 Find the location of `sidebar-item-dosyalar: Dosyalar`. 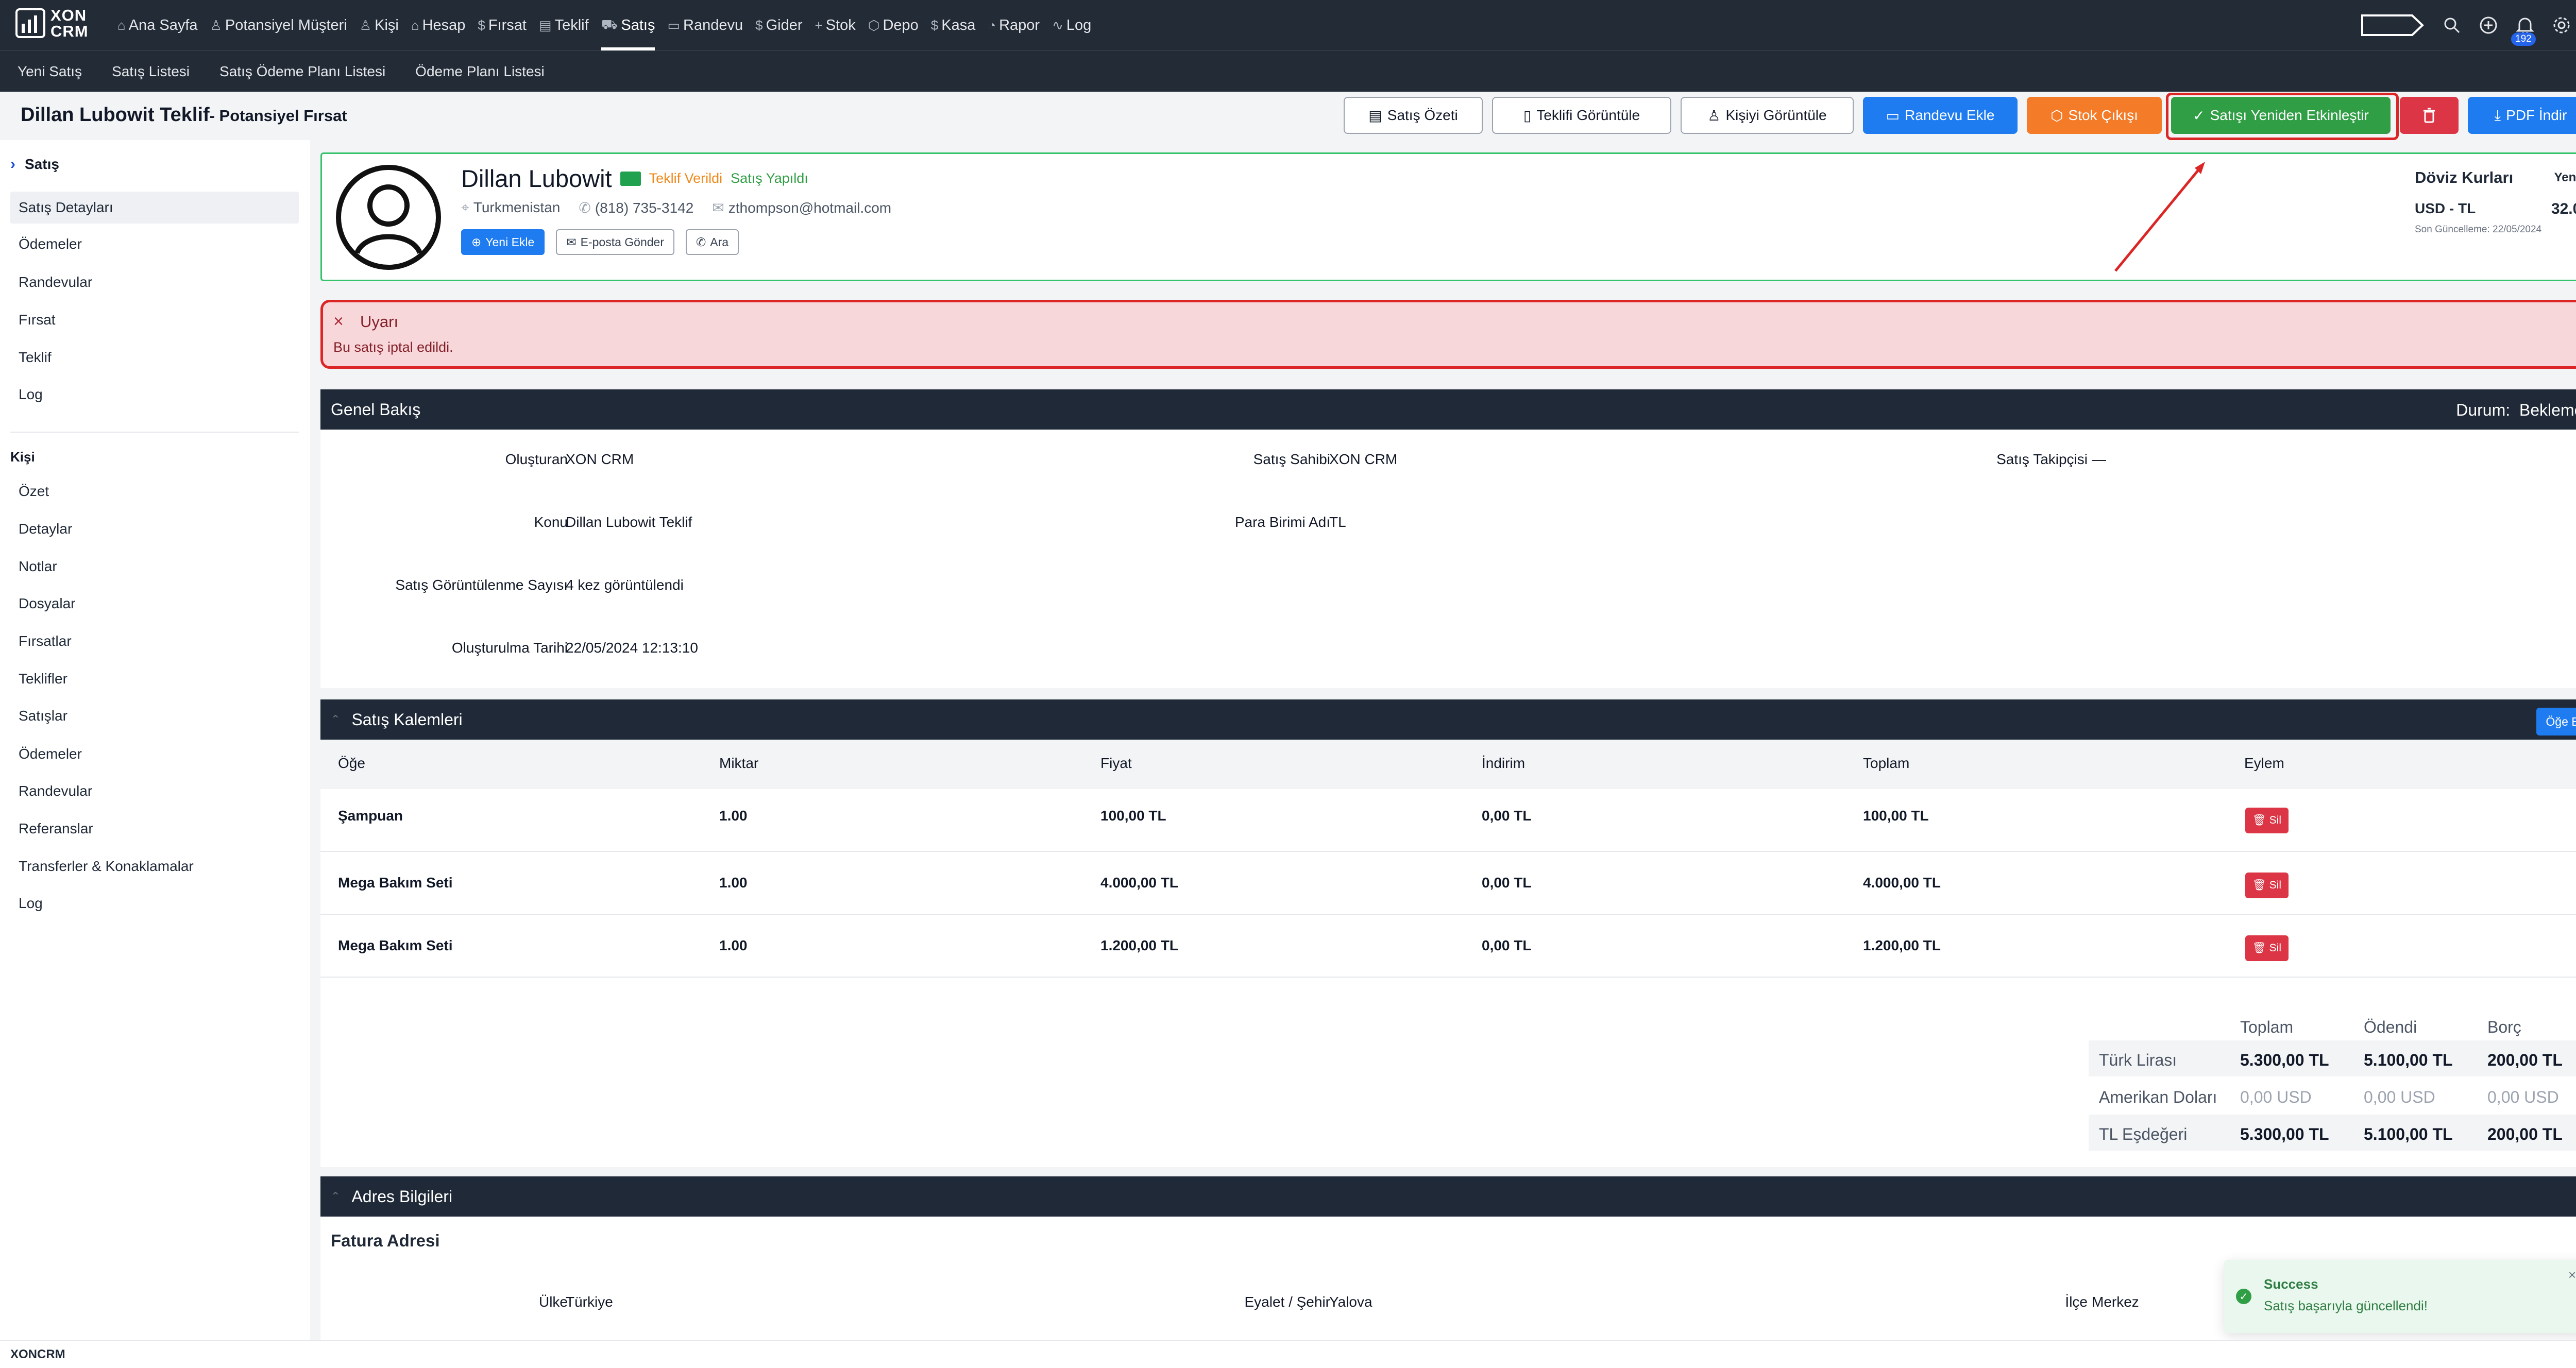

sidebar-item-dosyalar: Dosyalar is located at coordinates (47, 603).